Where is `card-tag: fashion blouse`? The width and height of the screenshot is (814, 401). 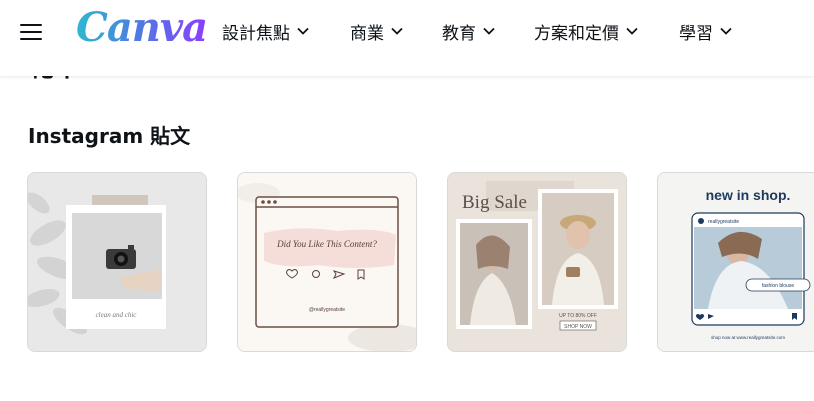
card-tag: fashion blouse is located at coordinates (778, 286).